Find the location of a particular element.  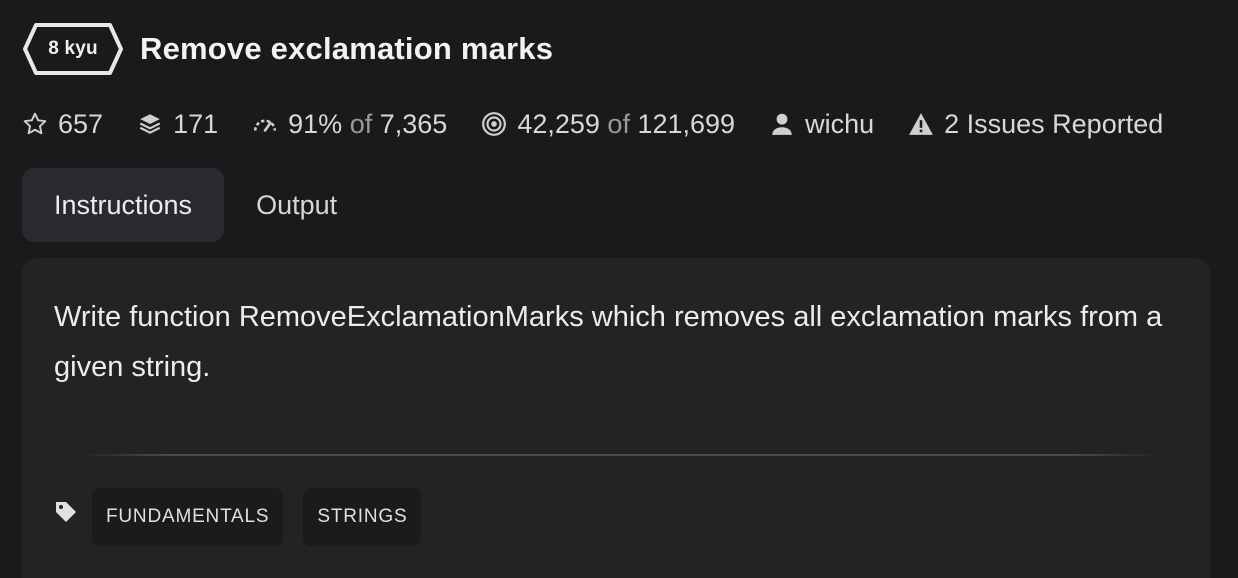

author-stat: wichu is located at coordinates (821, 124).